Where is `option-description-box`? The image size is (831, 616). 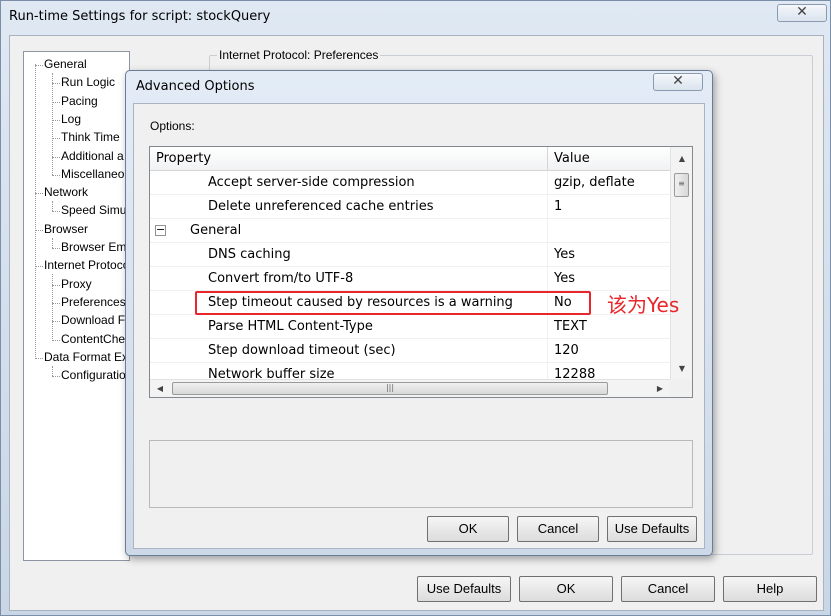 option-description-box is located at coordinates (421, 474).